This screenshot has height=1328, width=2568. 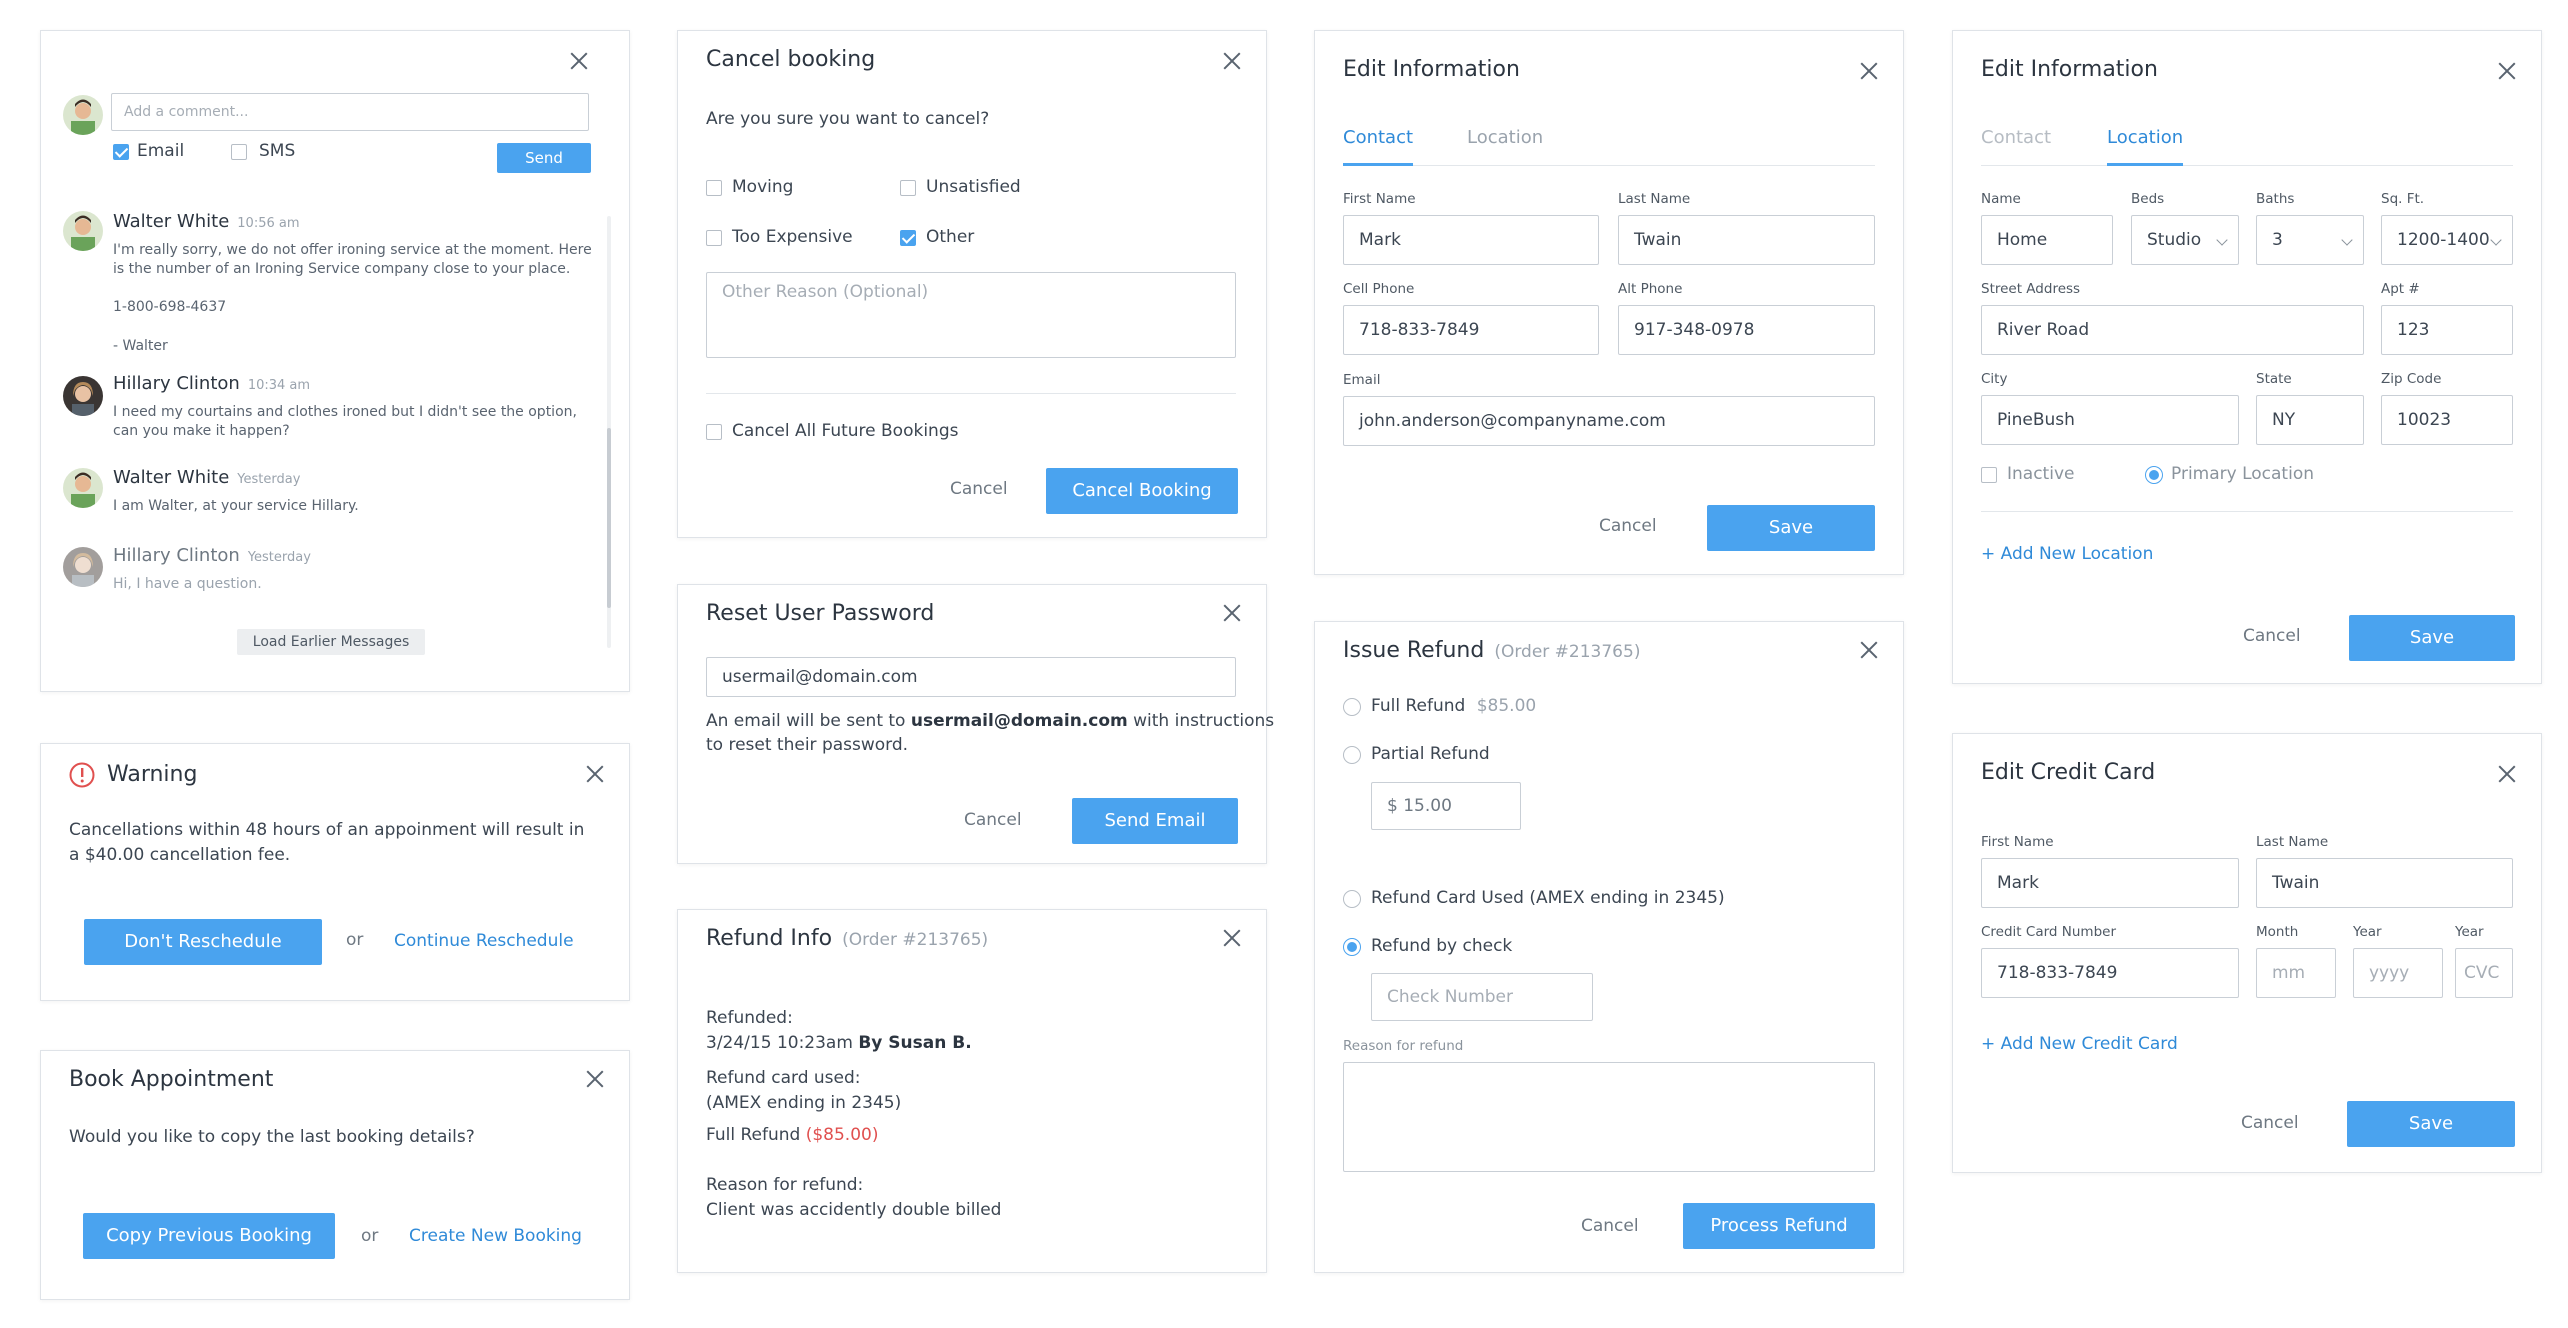 I want to click on year-label: Year, so click(x=2367, y=932).